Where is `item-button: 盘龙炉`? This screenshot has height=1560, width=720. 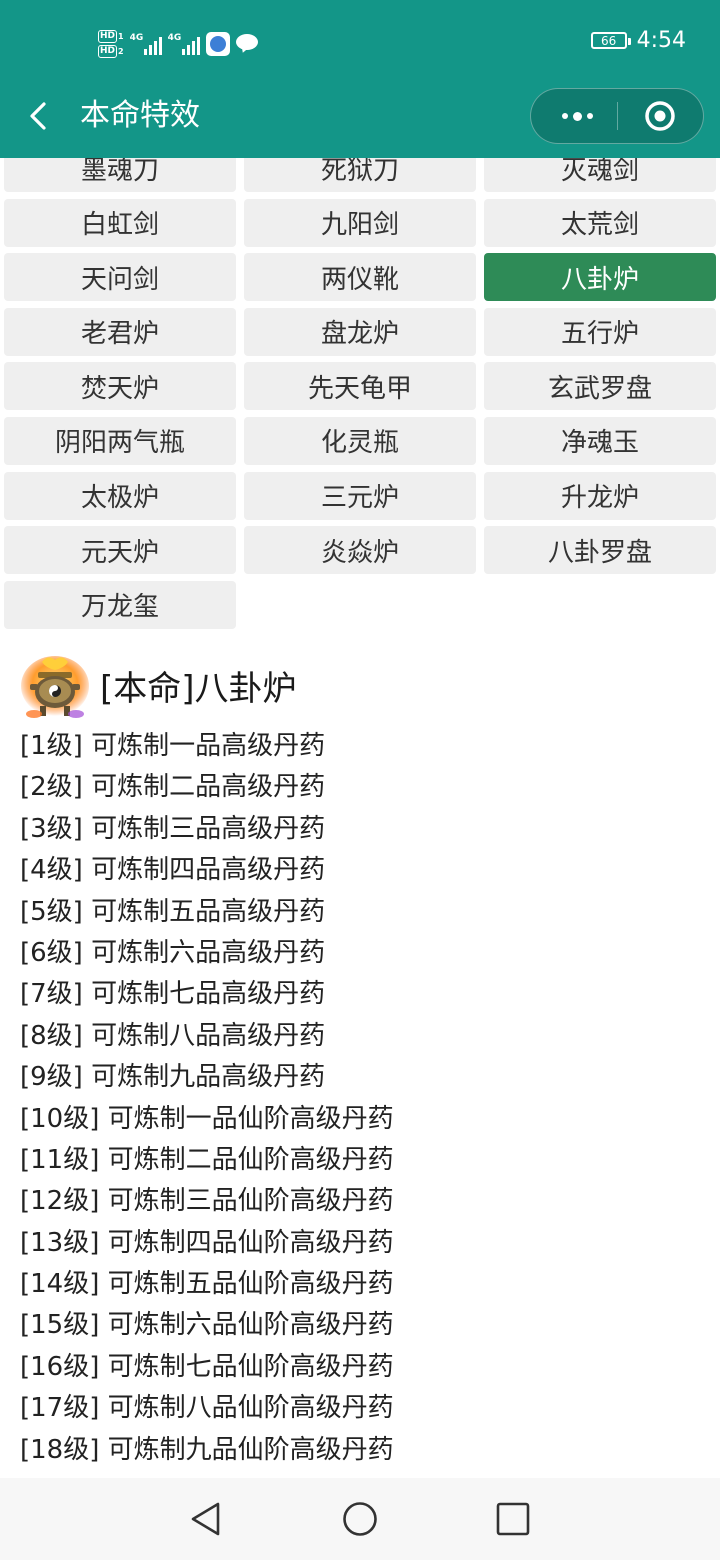 item-button: 盘龙炉 is located at coordinates (360, 331).